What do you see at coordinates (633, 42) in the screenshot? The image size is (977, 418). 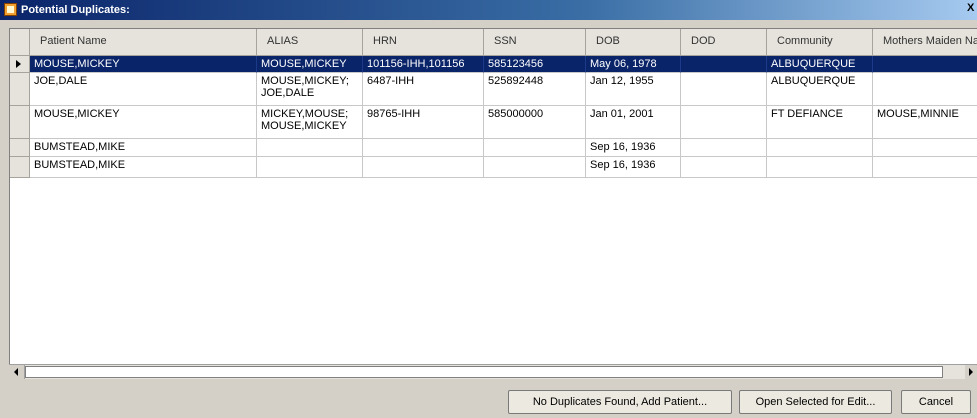 I see `column-header-dob: DOB` at bounding box center [633, 42].